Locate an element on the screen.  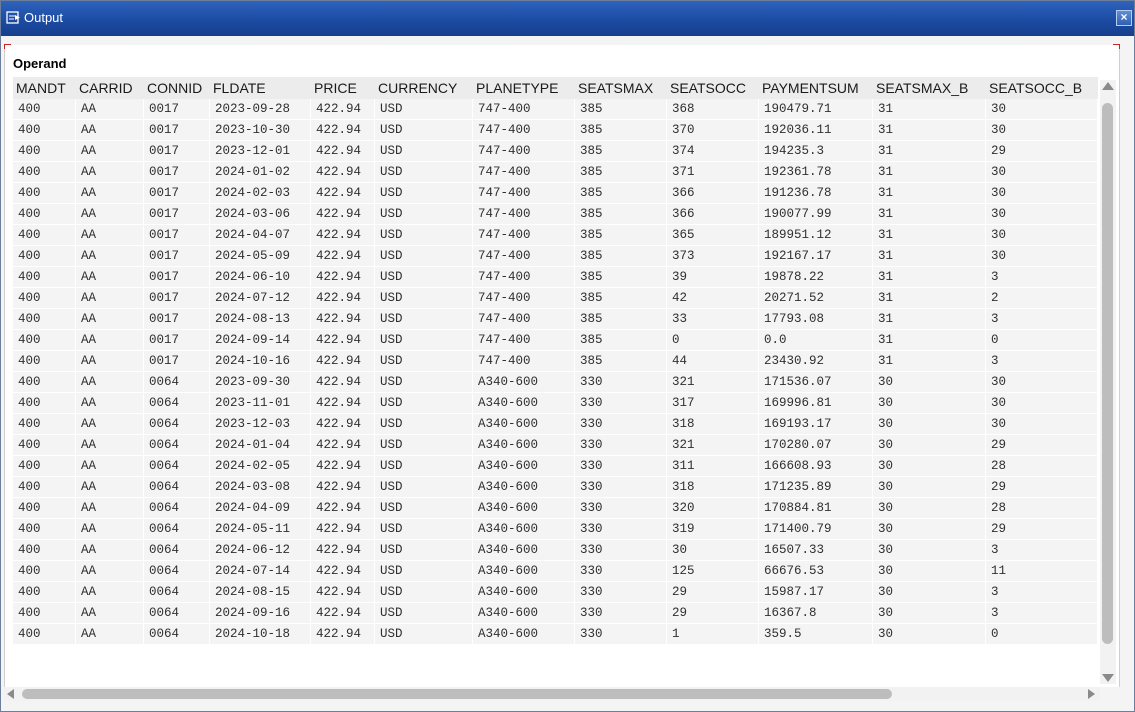
table-cell-fldate: 2024-07-12 is located at coordinates (260, 298).